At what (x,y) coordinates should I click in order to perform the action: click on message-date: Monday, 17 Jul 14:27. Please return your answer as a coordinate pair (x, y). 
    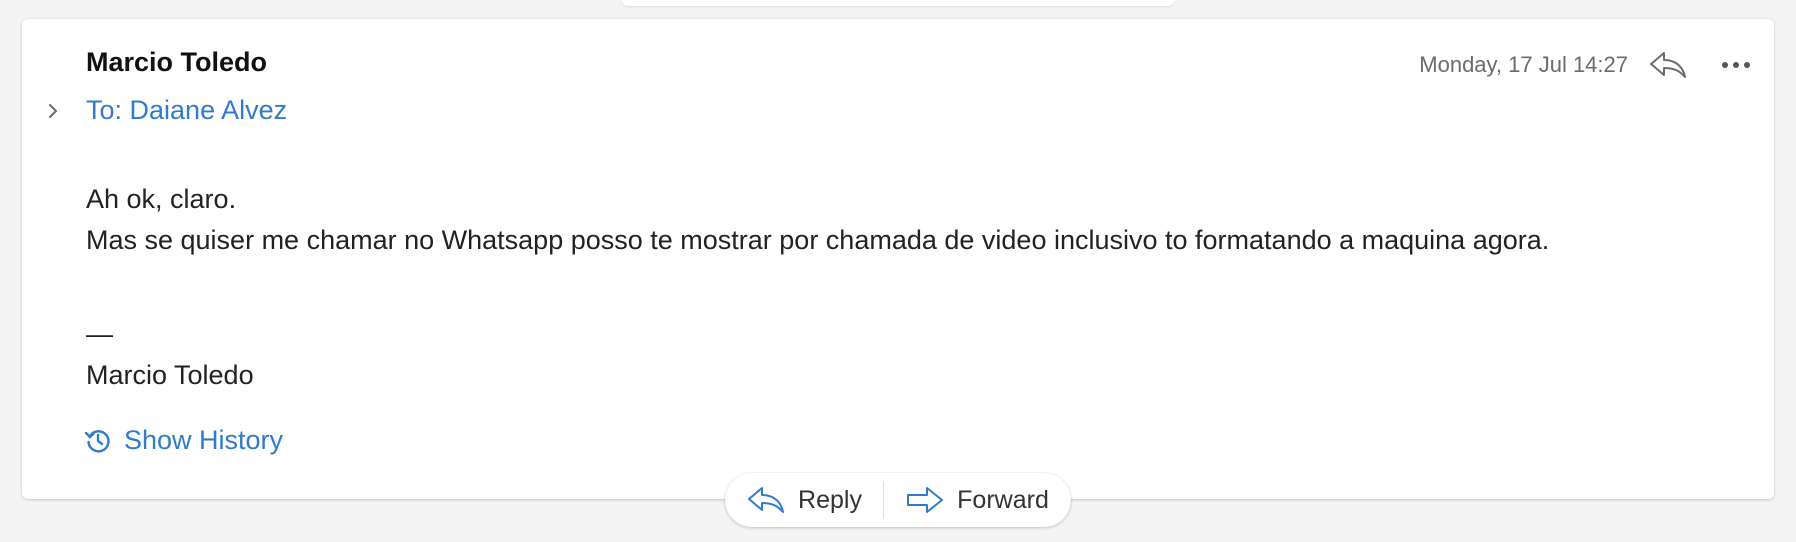
    Looking at the image, I should click on (1523, 64).